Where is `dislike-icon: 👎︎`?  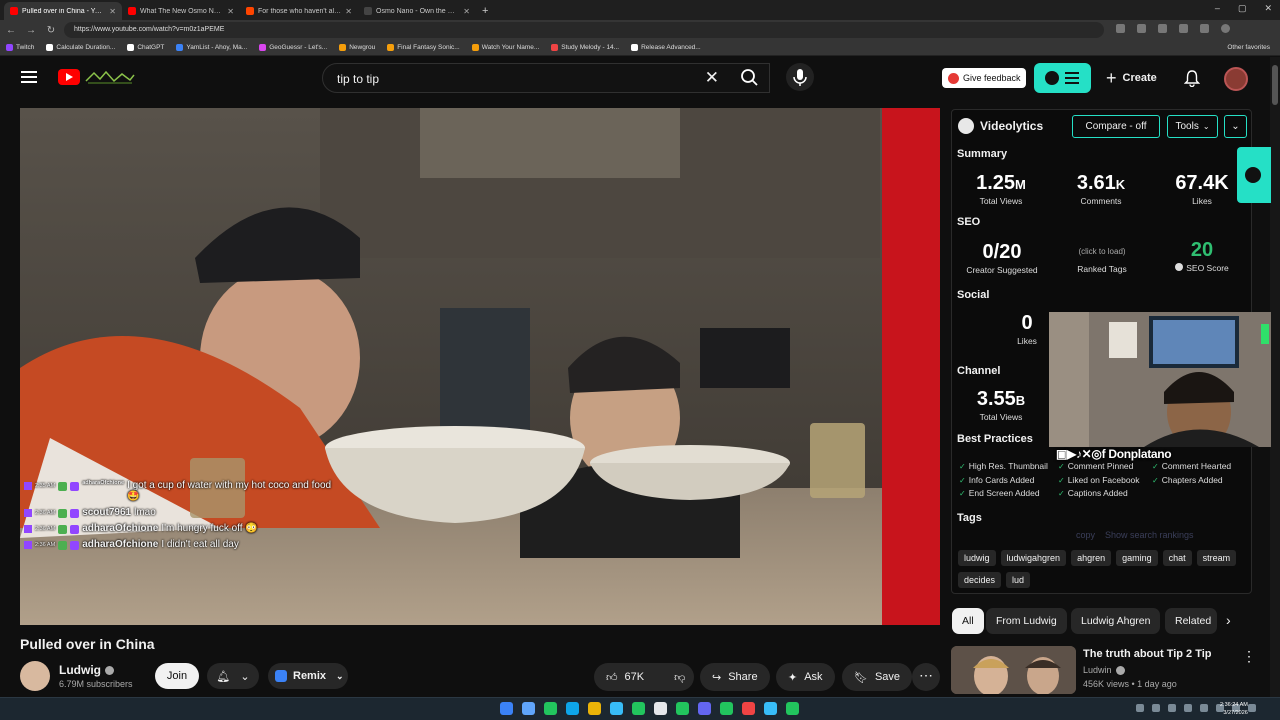 dislike-icon: 👎︎ is located at coordinates (679, 677).